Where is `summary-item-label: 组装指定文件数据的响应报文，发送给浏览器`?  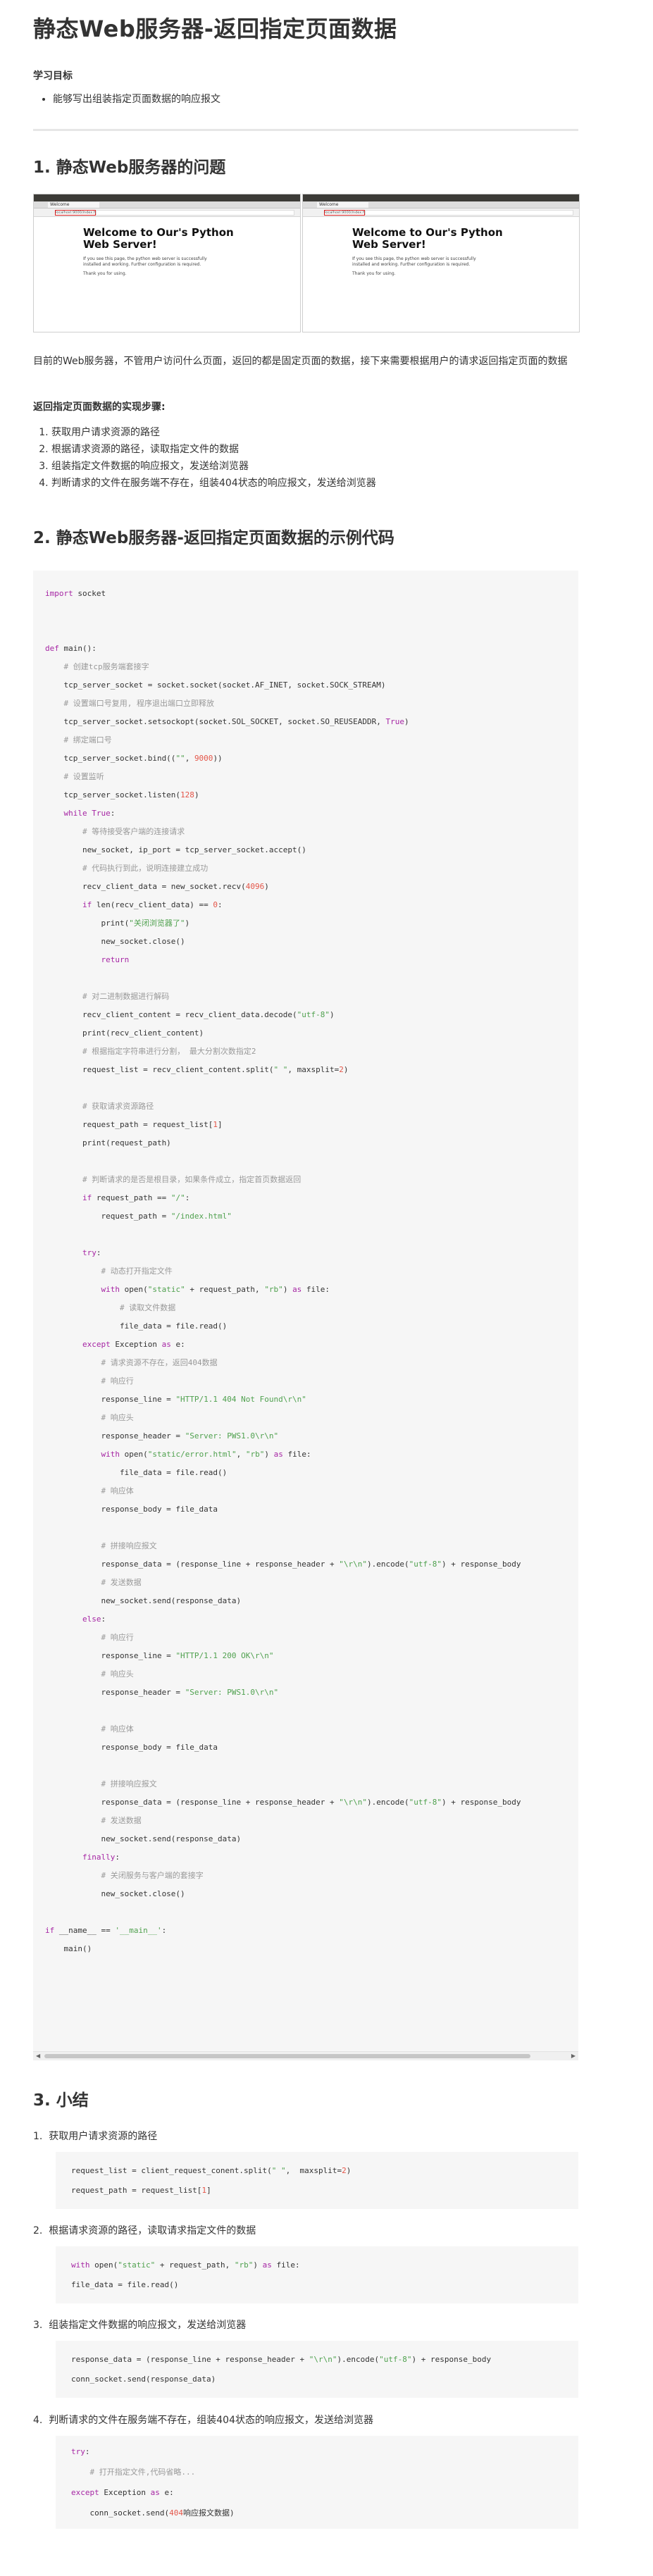 summary-item-label: 组装指定文件数据的响应报文，发送给浏览器 is located at coordinates (148, 2325).